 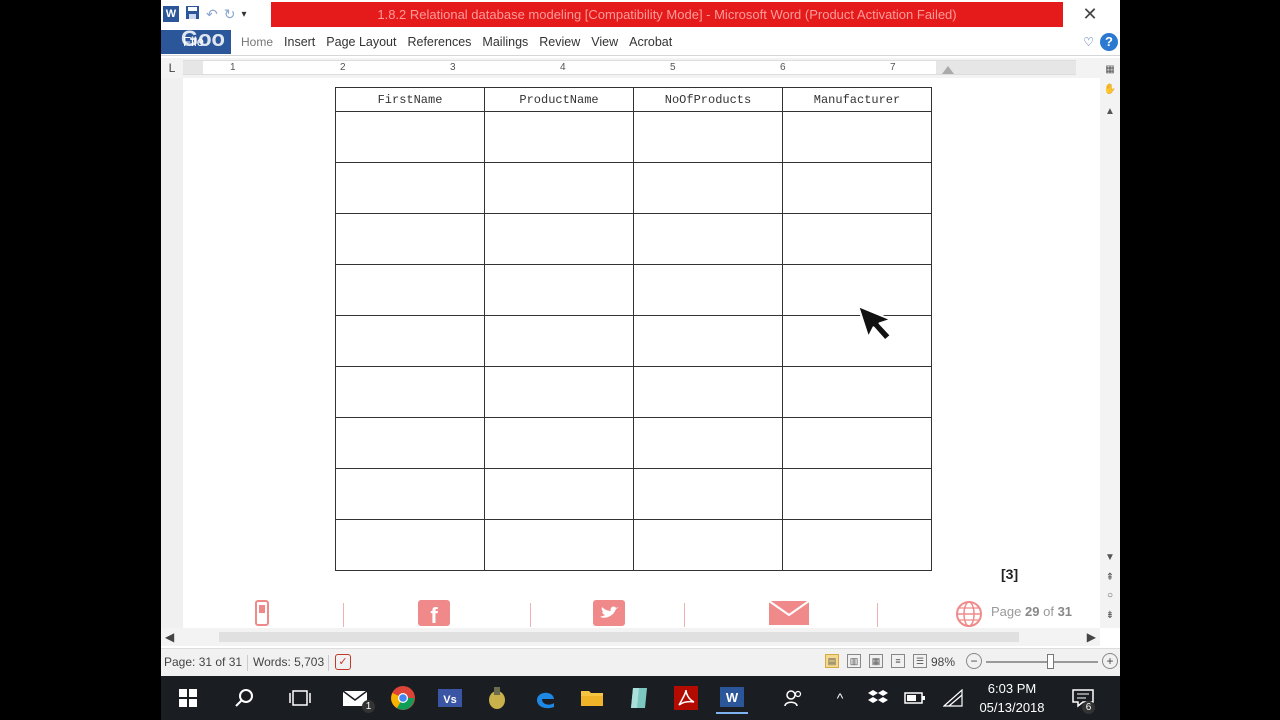 I want to click on tab-selector: L, so click(x=172, y=68).